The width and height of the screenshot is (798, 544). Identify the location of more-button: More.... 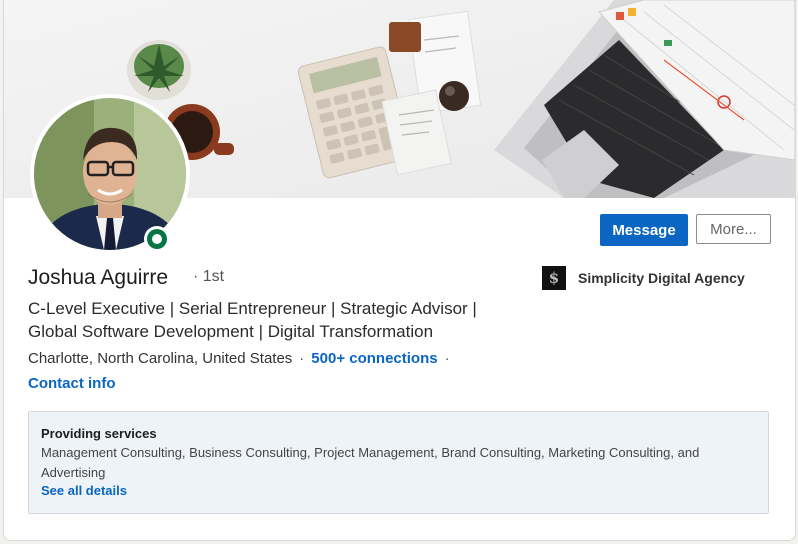
(733, 229).